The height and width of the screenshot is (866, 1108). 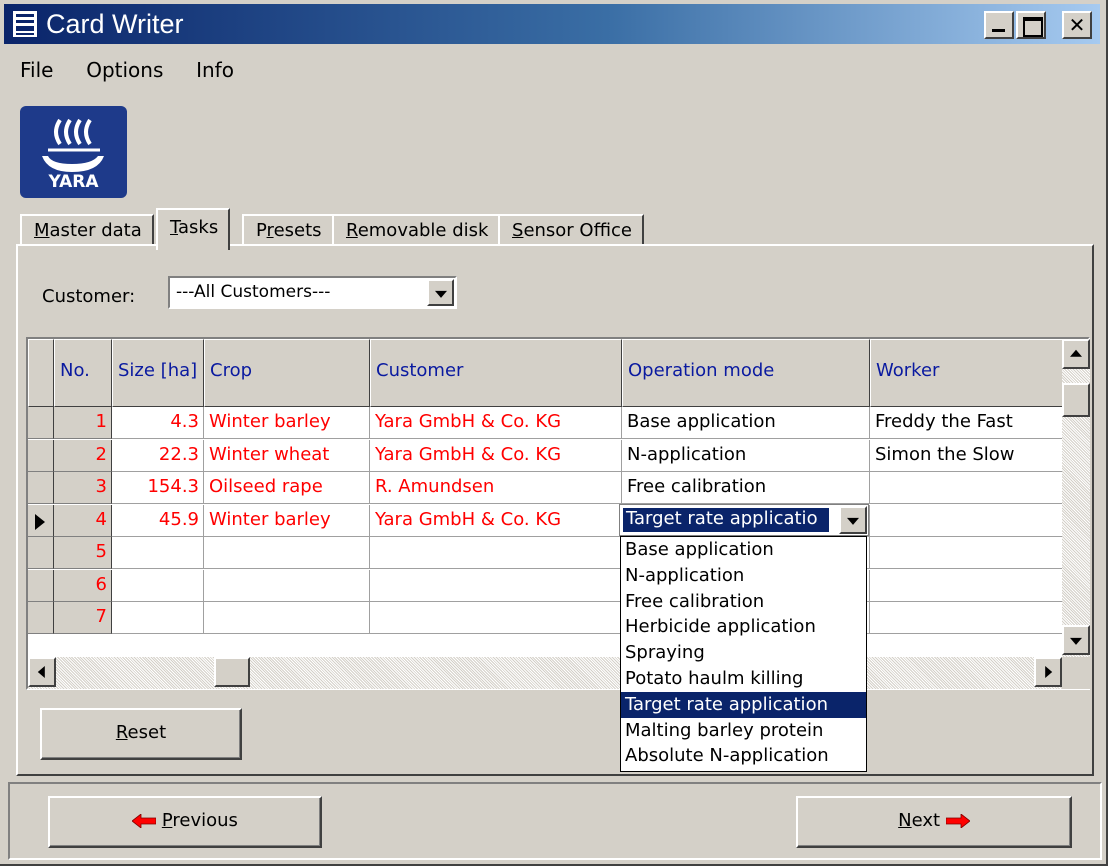 I want to click on dropdown-option: N-application, so click(x=743, y=576).